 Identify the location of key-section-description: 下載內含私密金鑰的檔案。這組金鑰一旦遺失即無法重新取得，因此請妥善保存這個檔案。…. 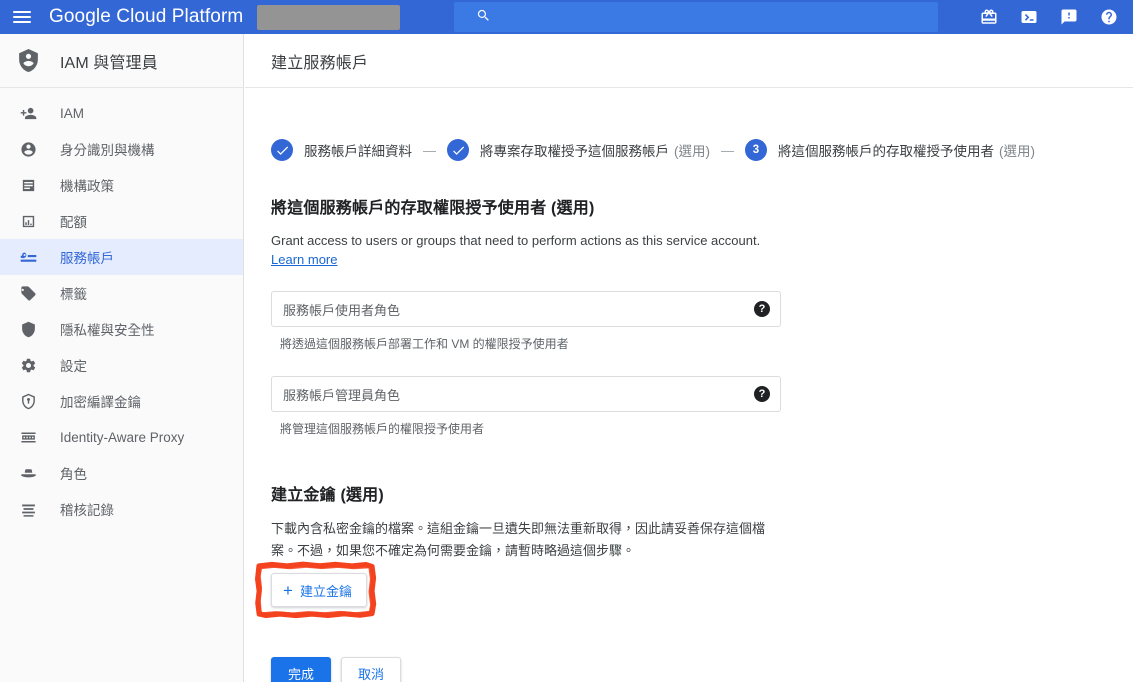
(518, 539).